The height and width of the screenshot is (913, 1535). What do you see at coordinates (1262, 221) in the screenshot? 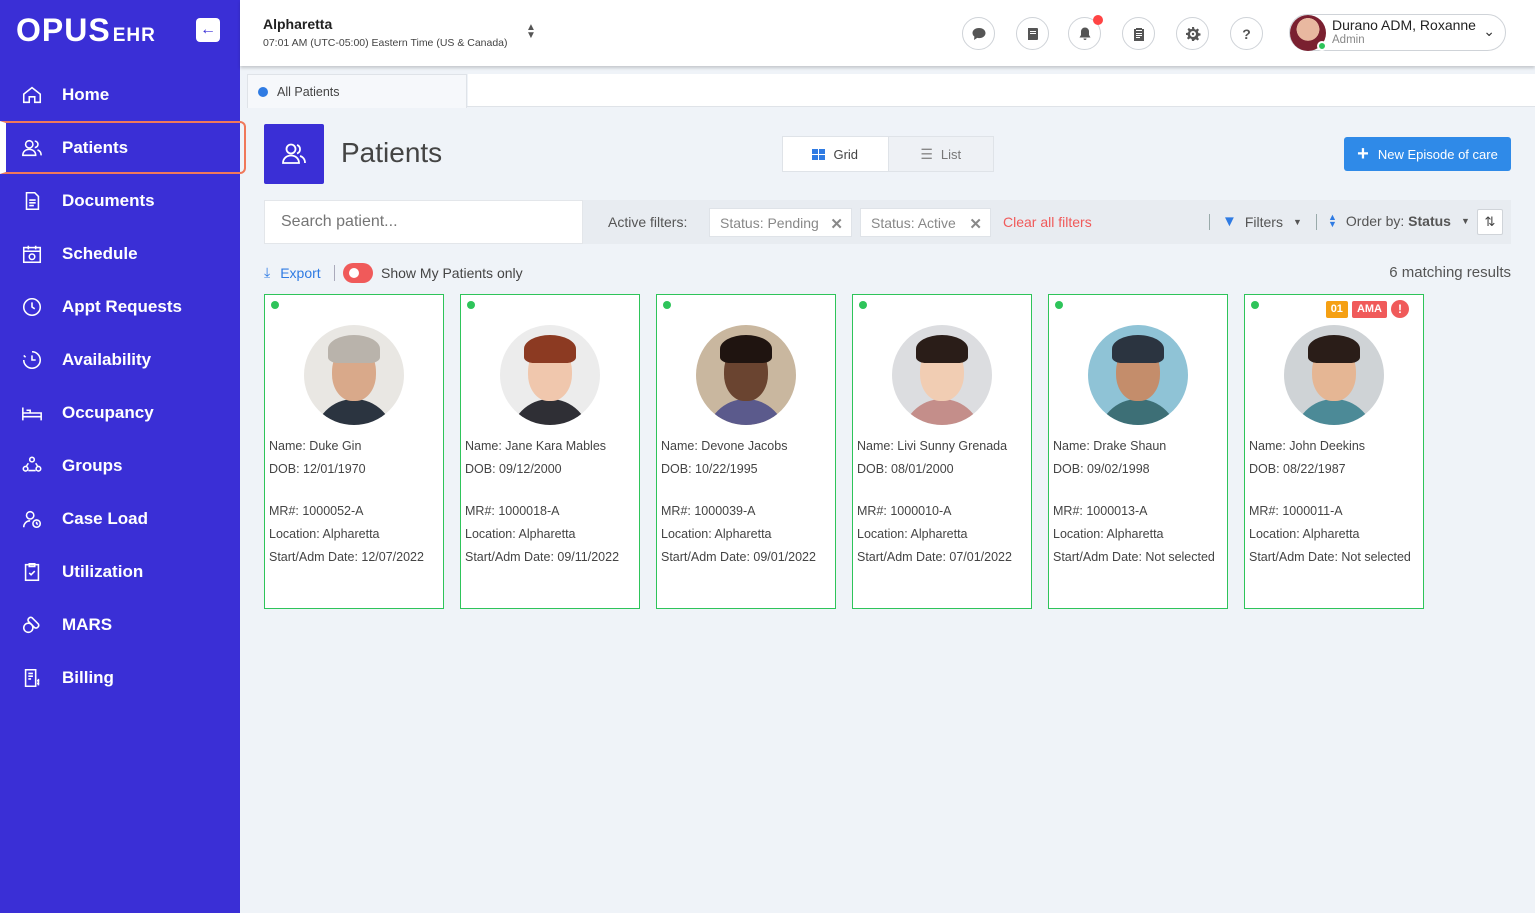
I see `filters-dropdown: ▼ Filters ▼` at bounding box center [1262, 221].